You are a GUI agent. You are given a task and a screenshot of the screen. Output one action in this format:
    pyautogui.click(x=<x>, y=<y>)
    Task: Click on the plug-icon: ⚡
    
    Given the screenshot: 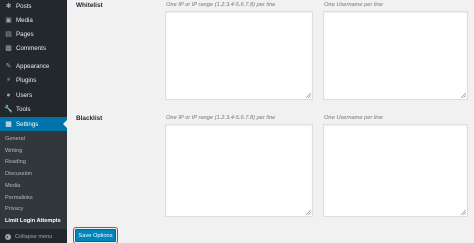 What is the action you would take?
    pyautogui.click(x=8, y=80)
    